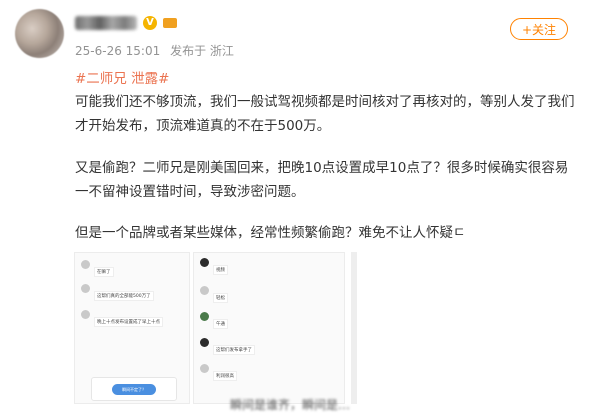 This screenshot has height=413, width=600. I want to click on post-datetime: 25-6-26 15:01, so click(117, 51).